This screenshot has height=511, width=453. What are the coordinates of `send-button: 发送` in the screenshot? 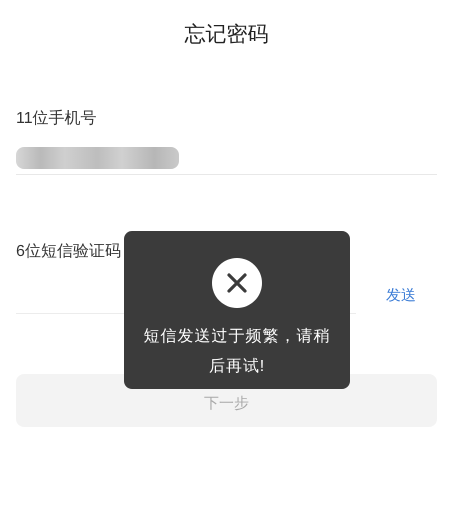 It's located at (401, 296).